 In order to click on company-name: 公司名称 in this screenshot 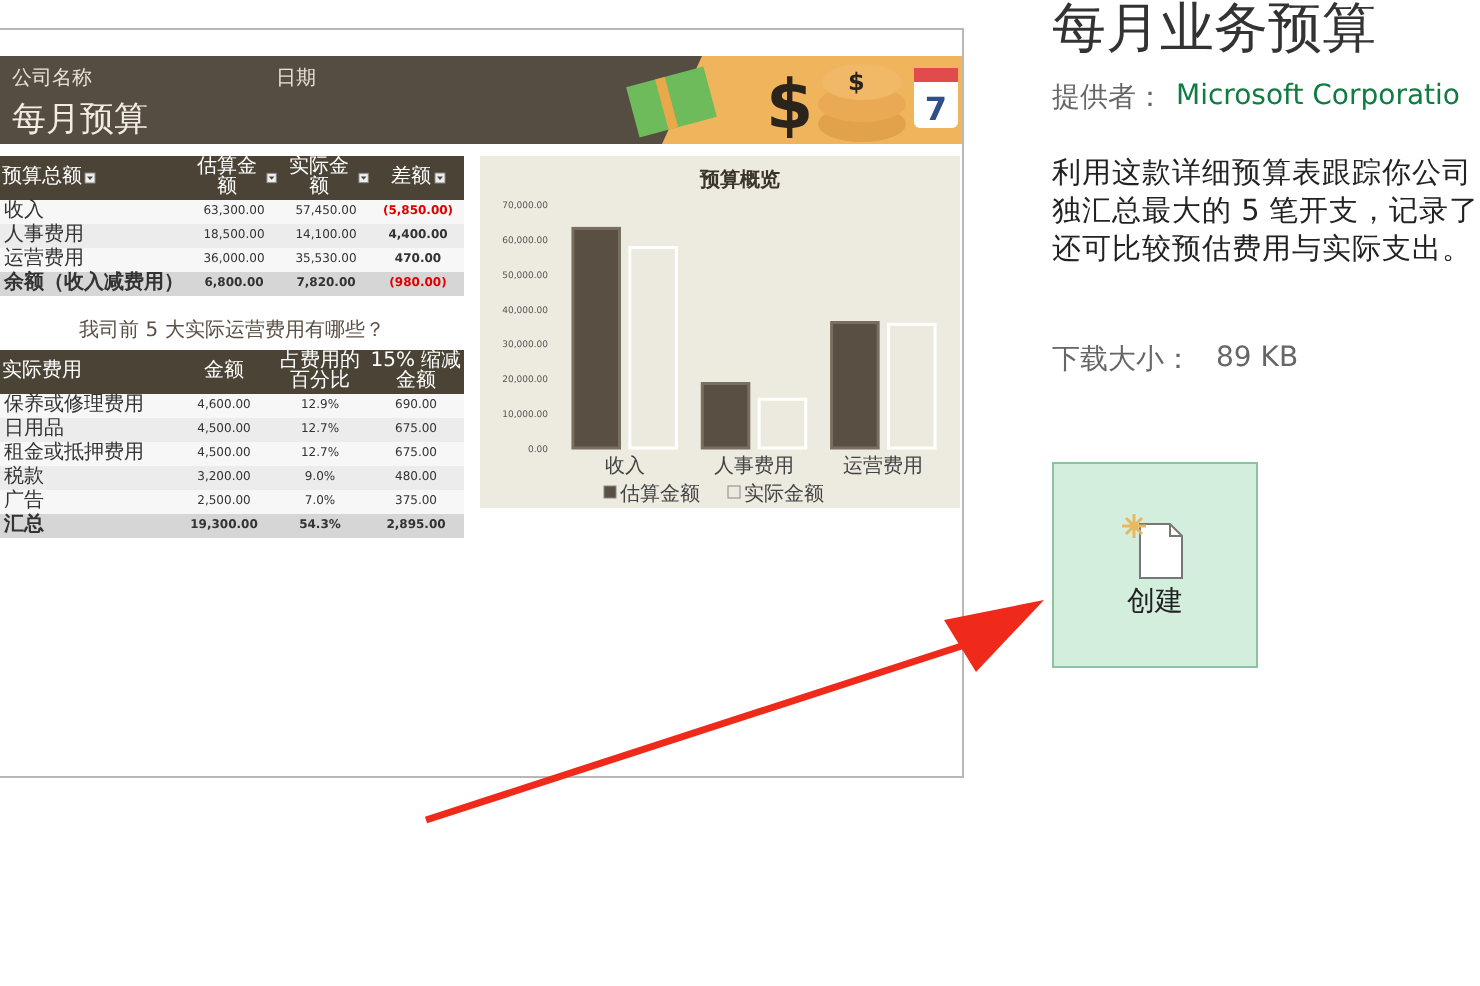, I will do `click(52, 79)`.